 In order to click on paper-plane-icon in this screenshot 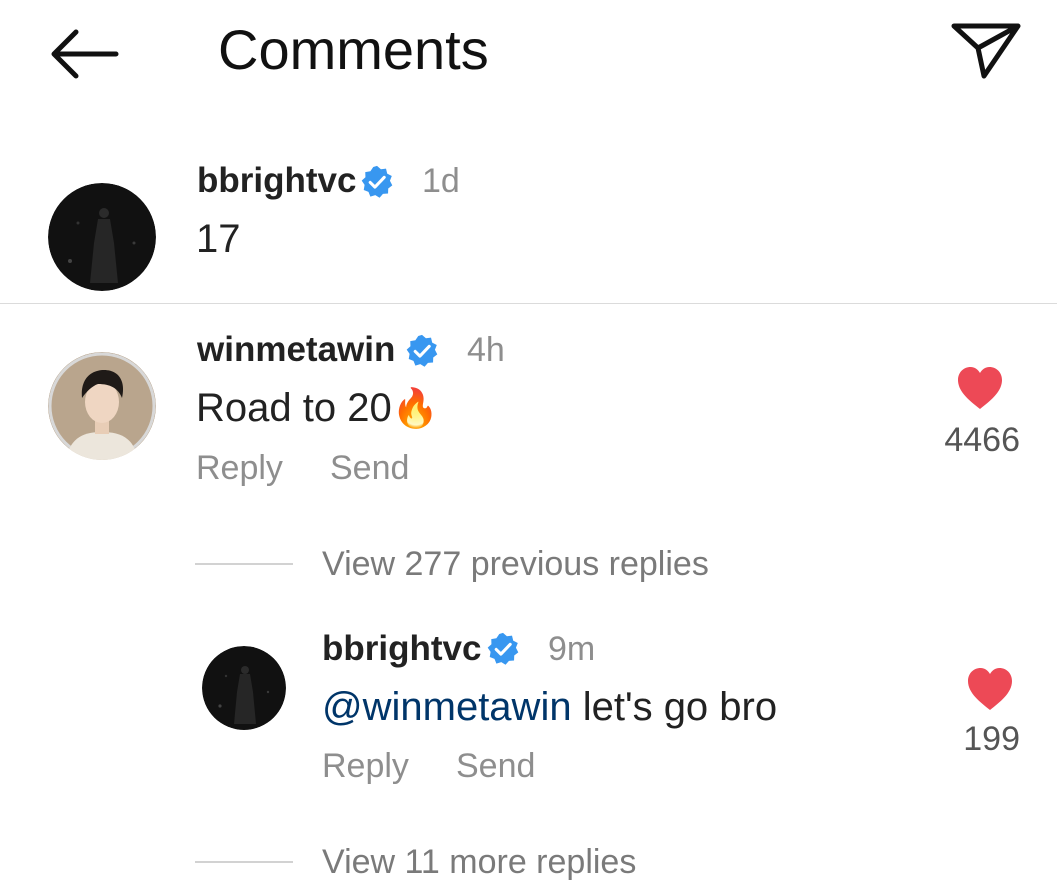, I will do `click(986, 51)`.